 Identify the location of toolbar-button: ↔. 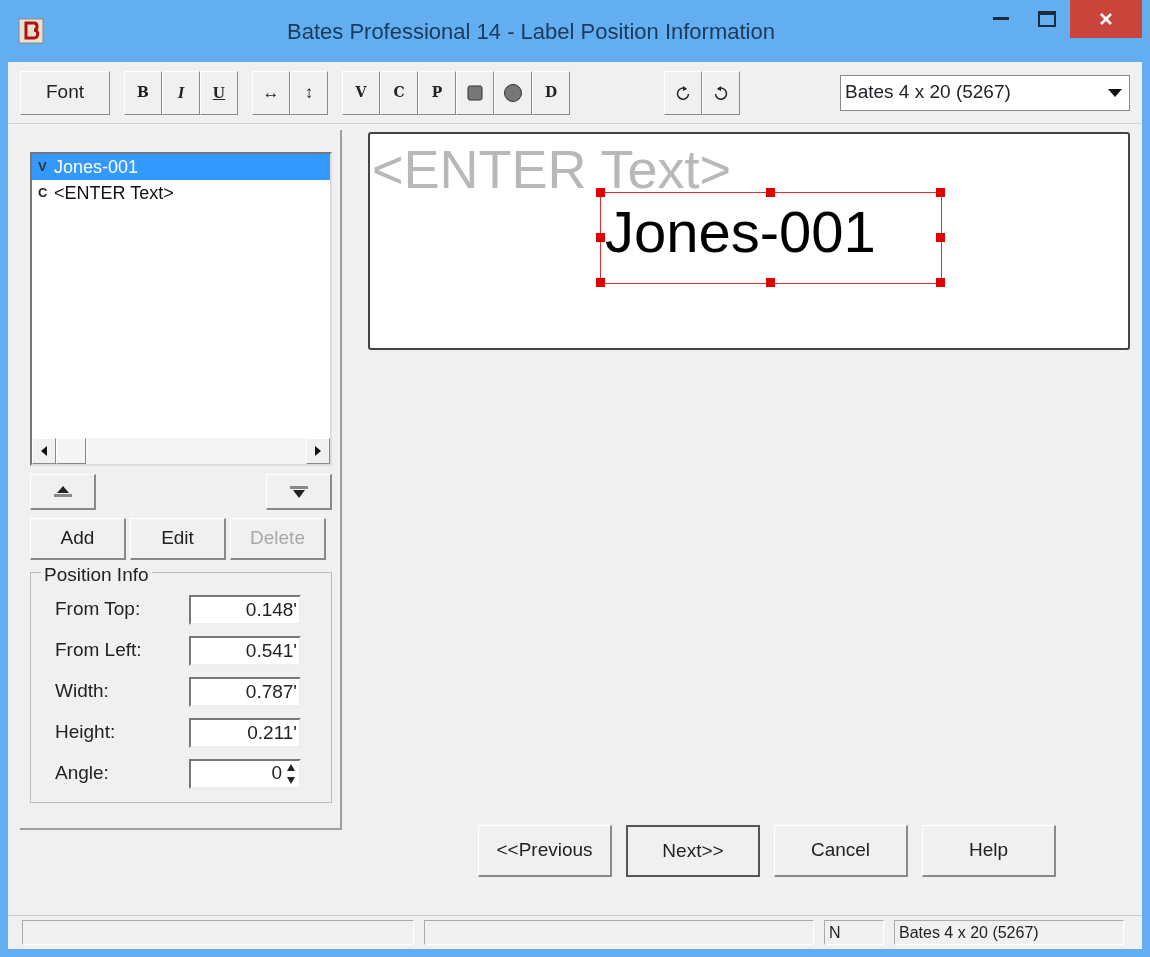
(271, 92).